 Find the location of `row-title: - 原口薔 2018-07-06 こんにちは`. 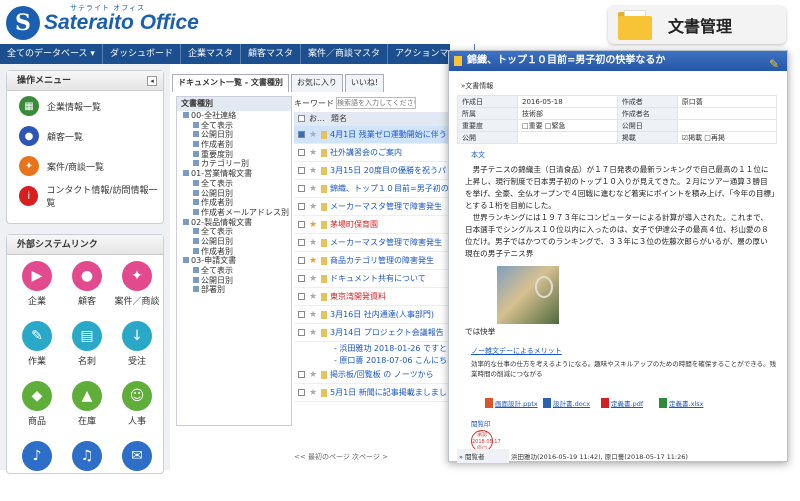

row-title: - 原口薔 2018-07-06 こんにちは is located at coordinates (392, 360).